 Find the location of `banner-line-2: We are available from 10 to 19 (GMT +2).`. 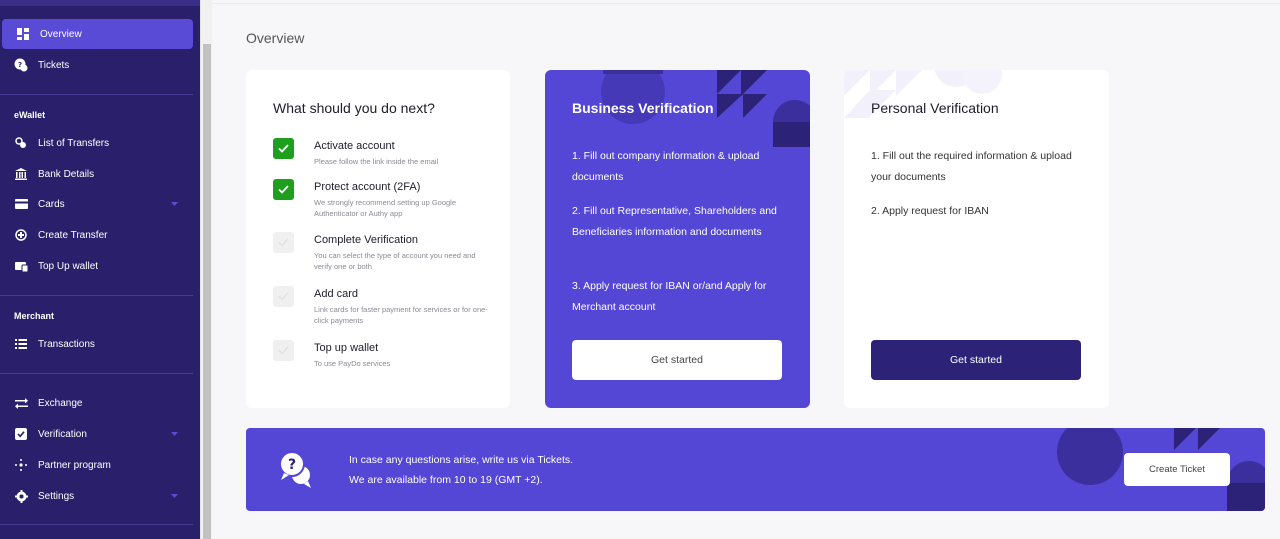

banner-line-2: We are available from 10 to 19 (GMT +2). is located at coordinates (446, 480).